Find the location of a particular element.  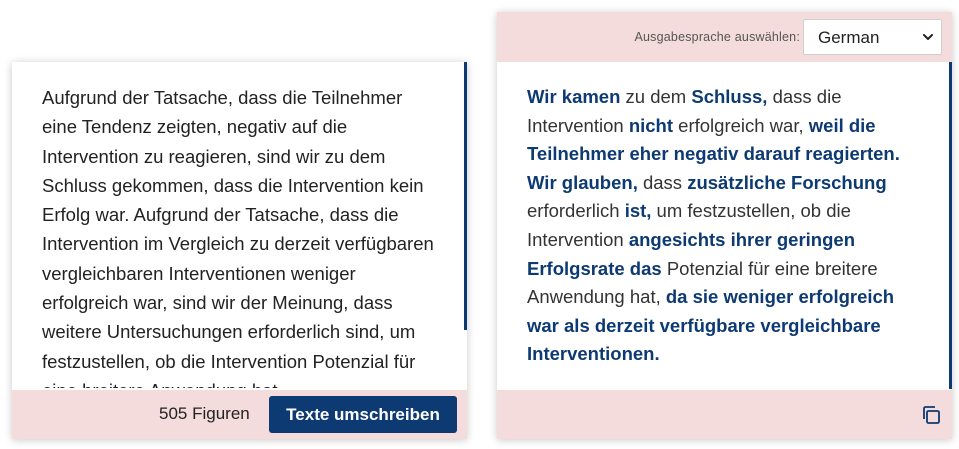

output-segment: dass is located at coordinates (662, 182).